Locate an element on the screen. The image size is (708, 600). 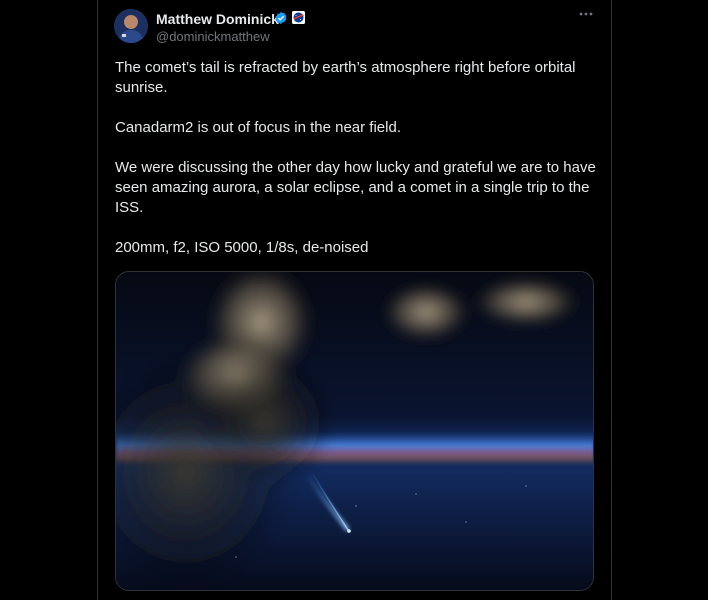
timeline-border-right is located at coordinates (611, 300).